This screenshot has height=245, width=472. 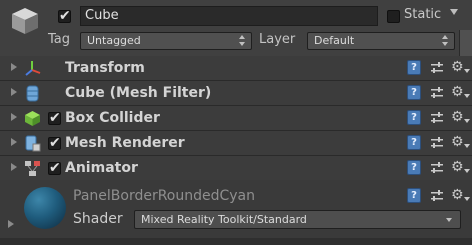 What do you see at coordinates (125, 143) in the screenshot?
I see `component-title: Mesh Renderer` at bounding box center [125, 143].